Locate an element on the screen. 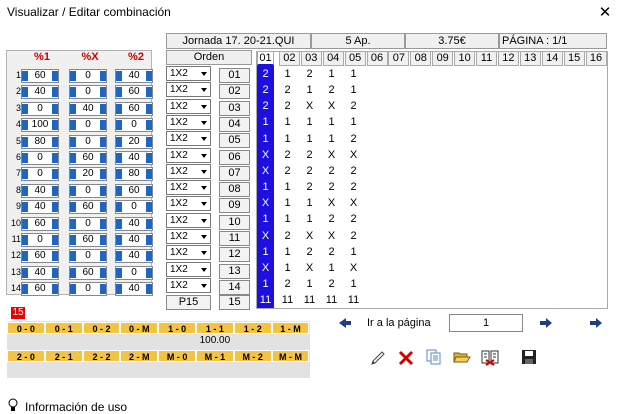 The image size is (617, 414). save-icon is located at coordinates (529, 357).